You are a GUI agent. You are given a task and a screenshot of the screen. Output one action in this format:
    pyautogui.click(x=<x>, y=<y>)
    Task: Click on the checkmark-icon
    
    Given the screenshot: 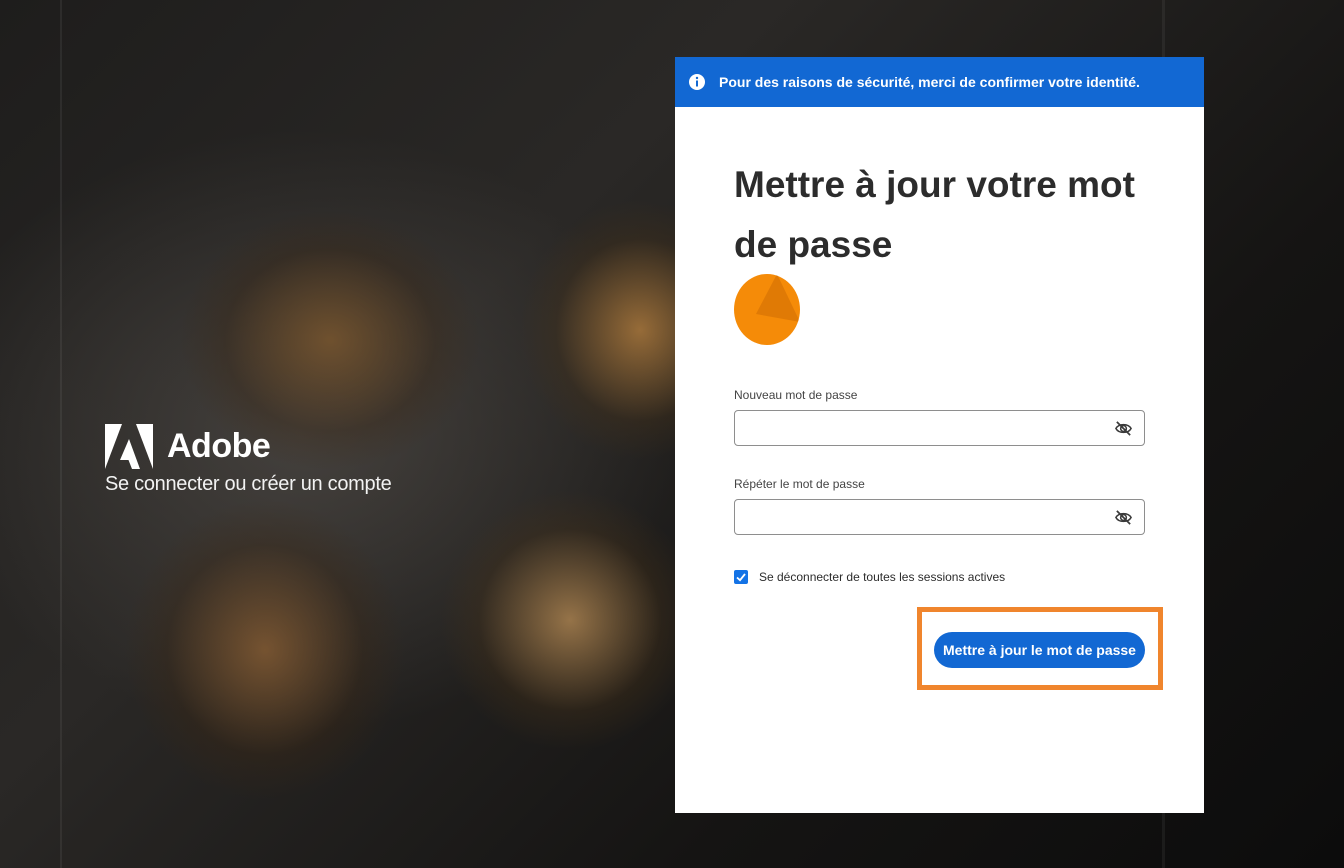 What is the action you would take?
    pyautogui.click(x=741, y=577)
    